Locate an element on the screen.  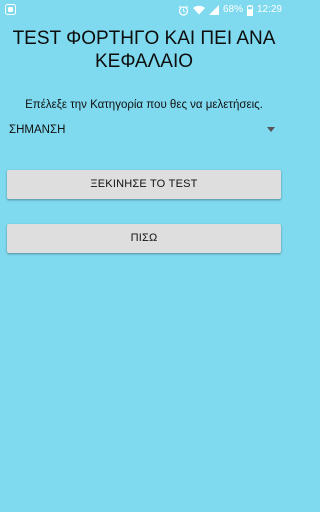
alarm-icon is located at coordinates (183, 10).